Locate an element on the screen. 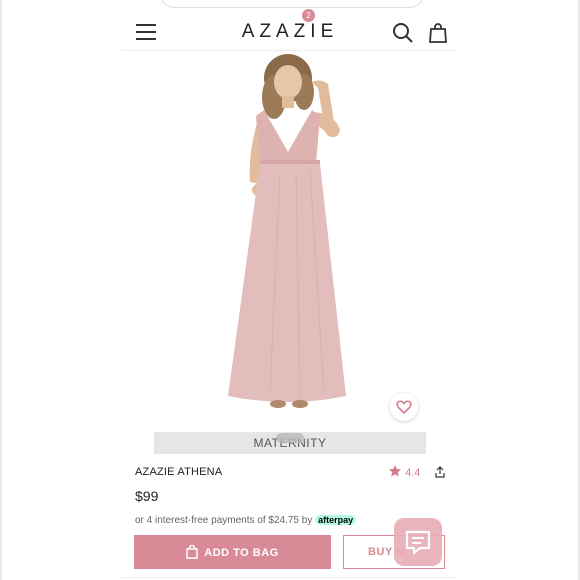  bag-icon is located at coordinates (192, 551).